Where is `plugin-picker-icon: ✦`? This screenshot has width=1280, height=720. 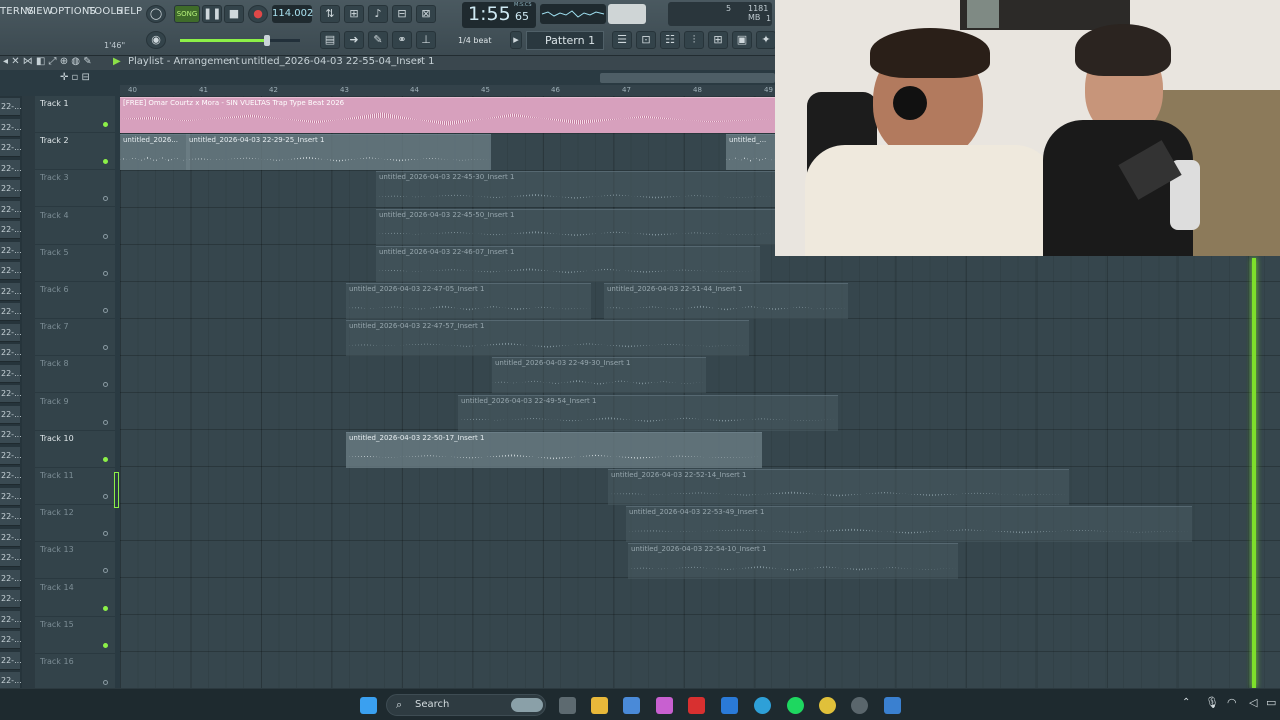
plugin-picker-icon: ✦ is located at coordinates (766, 40).